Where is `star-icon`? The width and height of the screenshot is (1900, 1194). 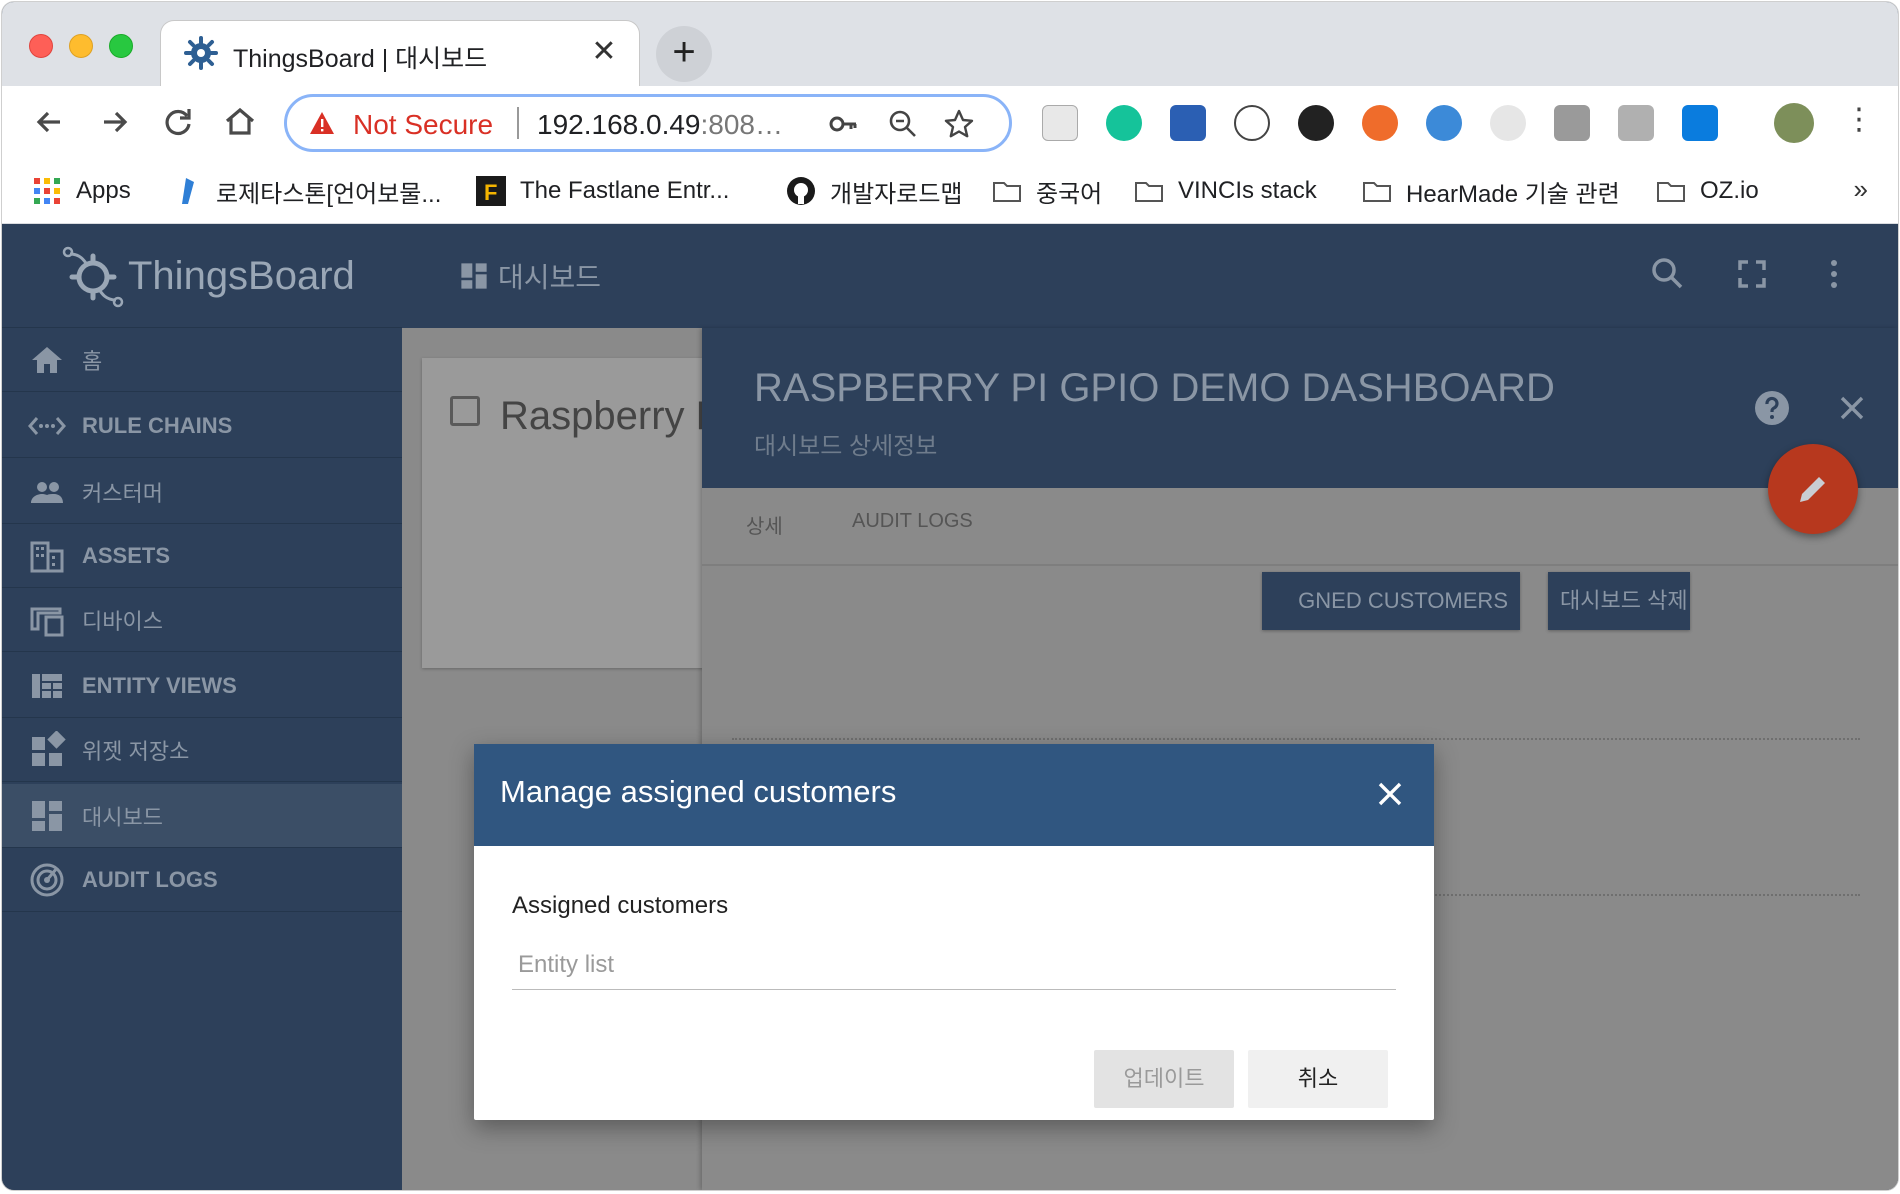
star-icon is located at coordinates (959, 124).